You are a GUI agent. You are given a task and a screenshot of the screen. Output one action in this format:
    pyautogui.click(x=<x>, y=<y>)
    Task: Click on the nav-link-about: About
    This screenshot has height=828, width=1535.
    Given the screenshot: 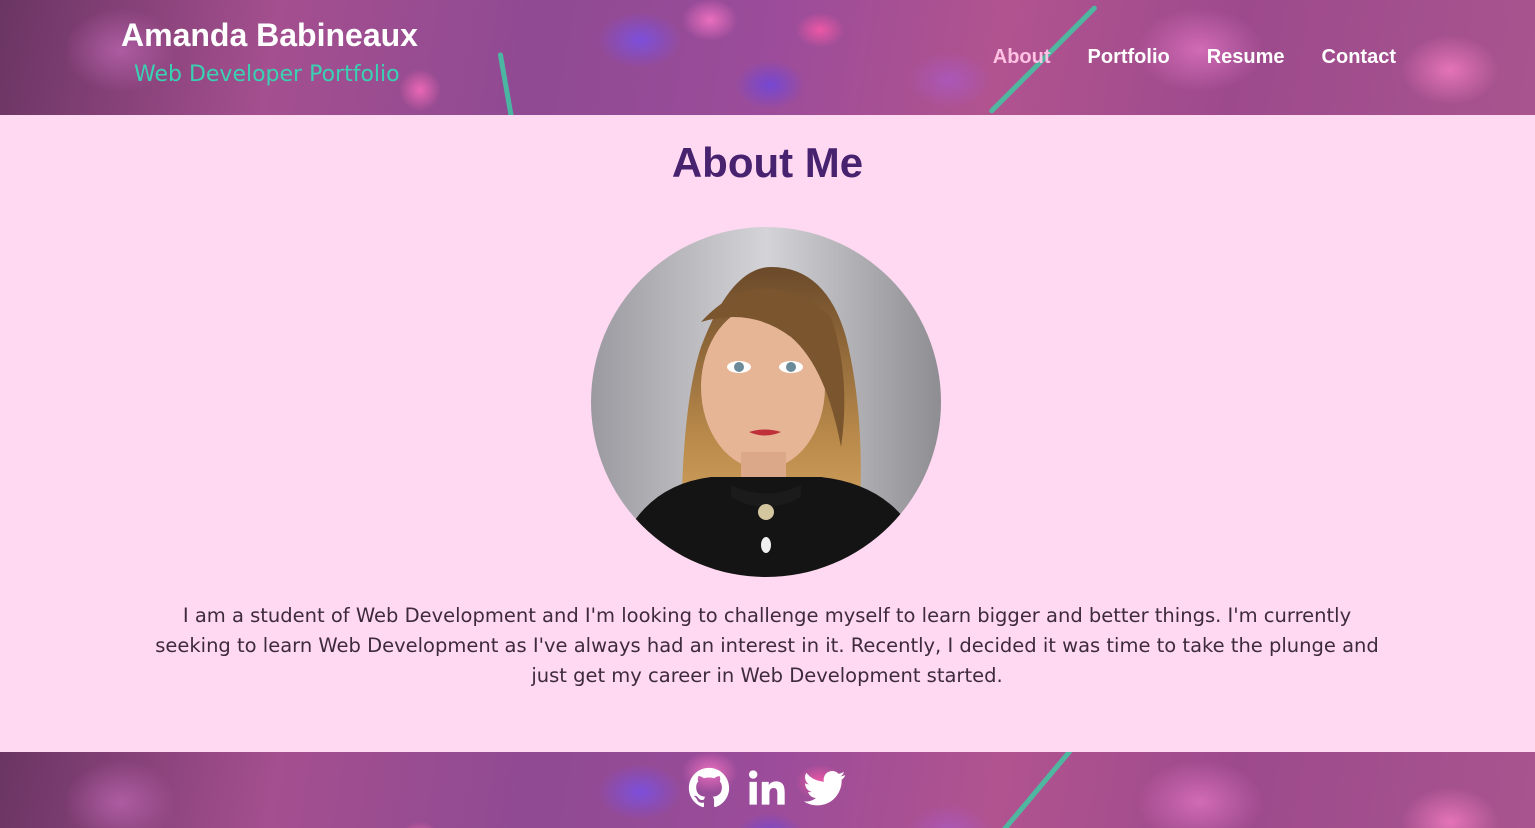 What is the action you would take?
    pyautogui.click(x=1022, y=57)
    